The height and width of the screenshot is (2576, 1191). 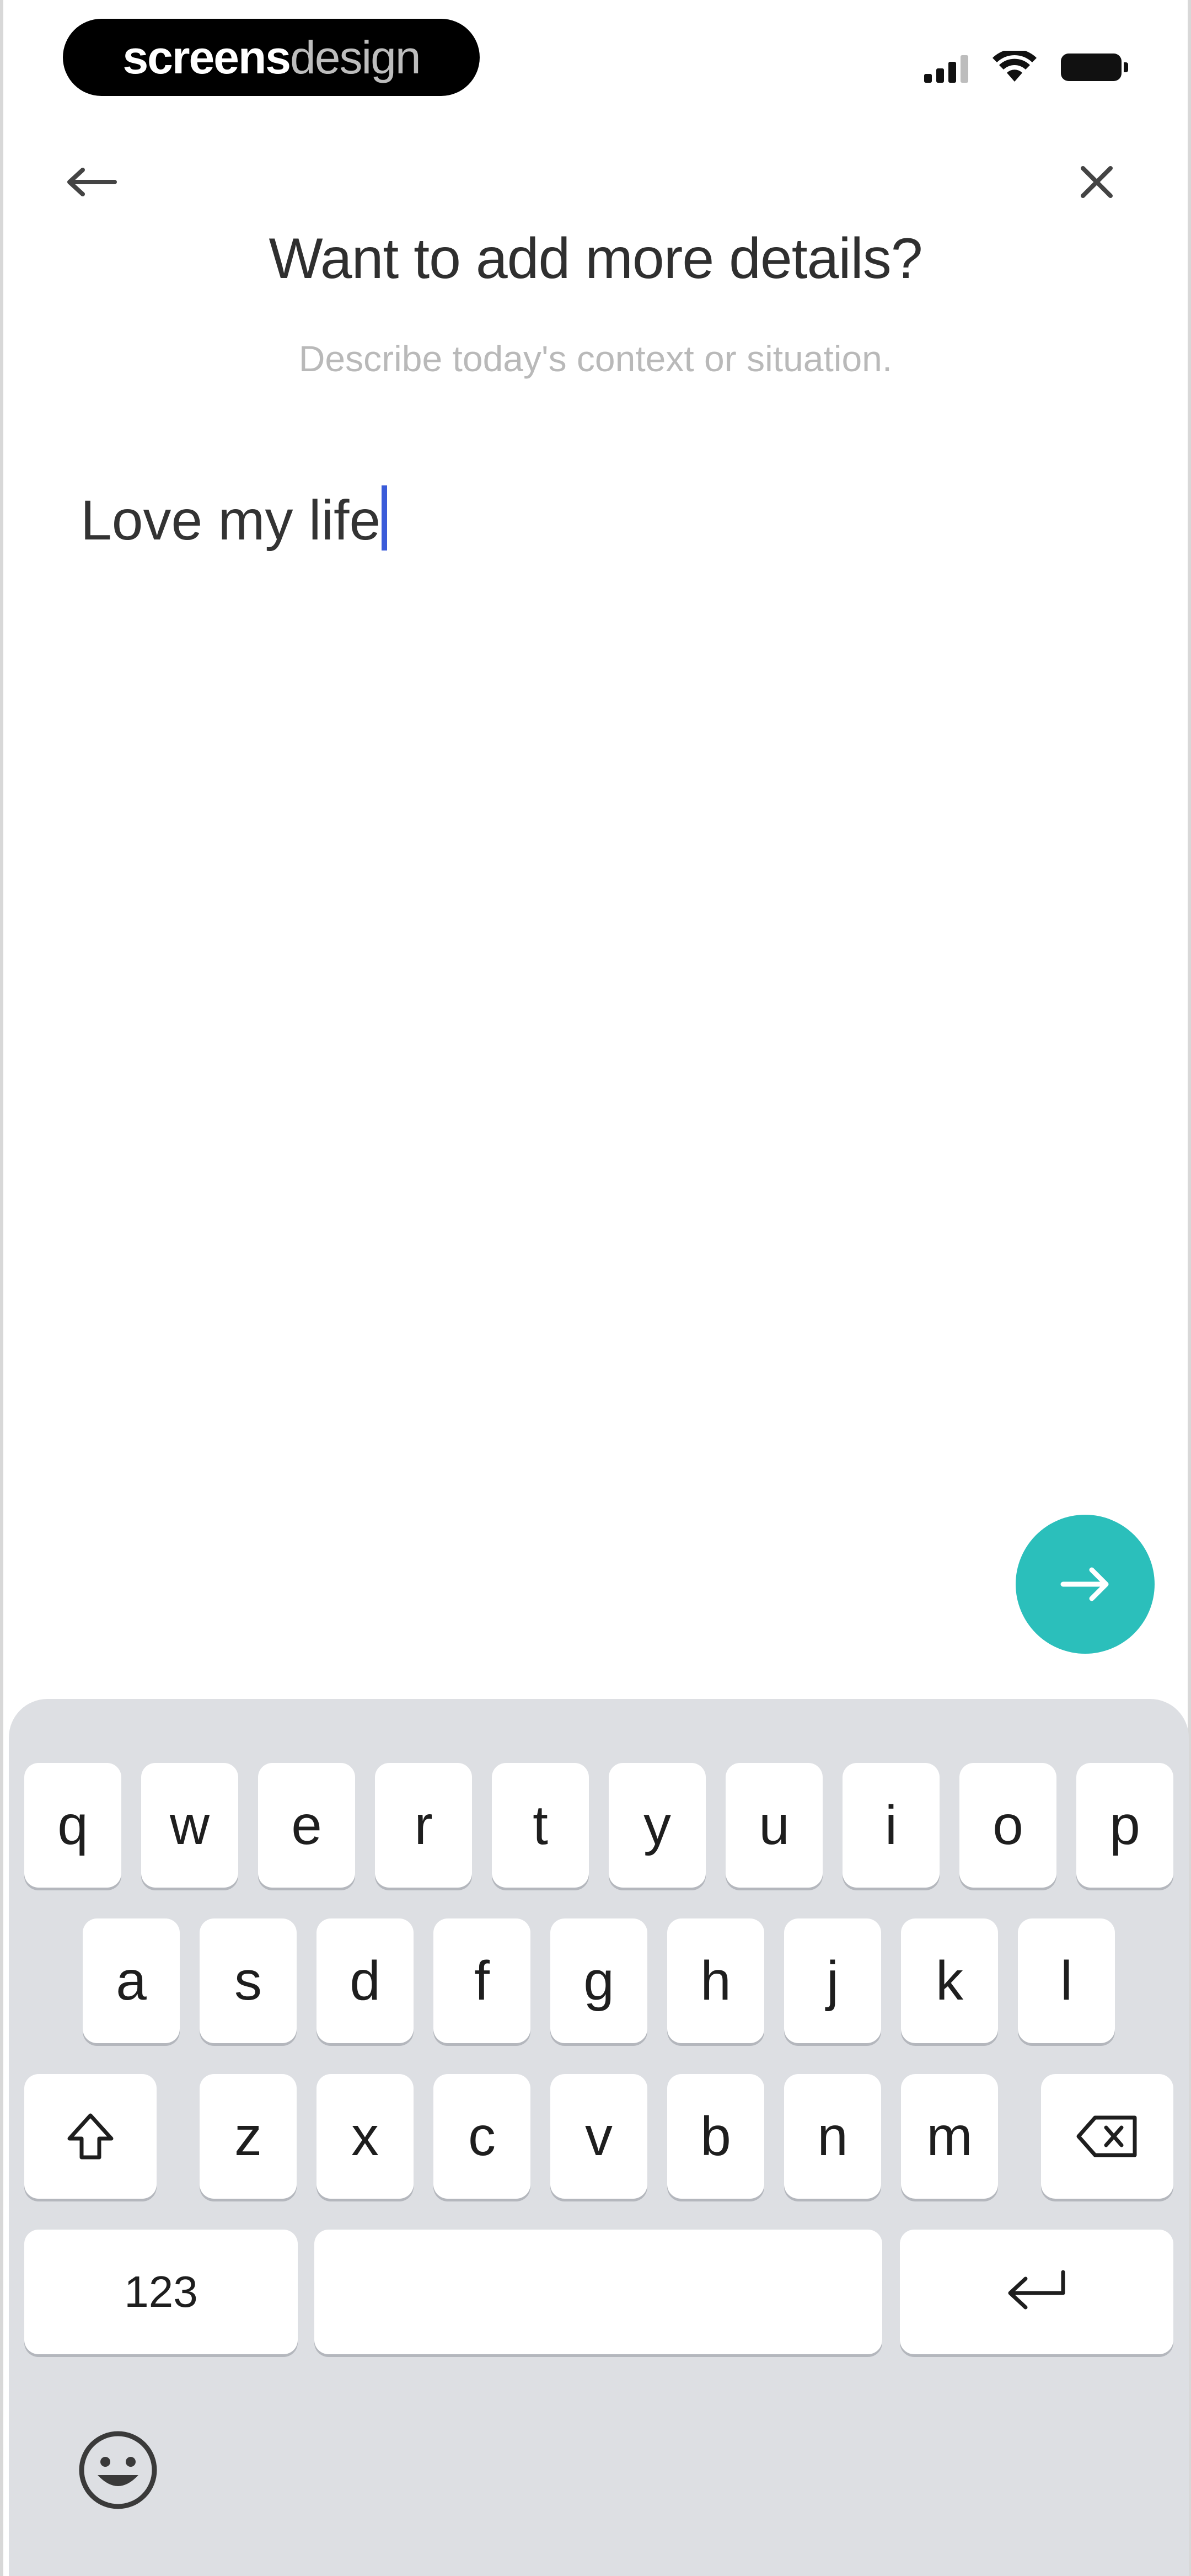 What do you see at coordinates (231, 520) in the screenshot?
I see `input-value: Love my life` at bounding box center [231, 520].